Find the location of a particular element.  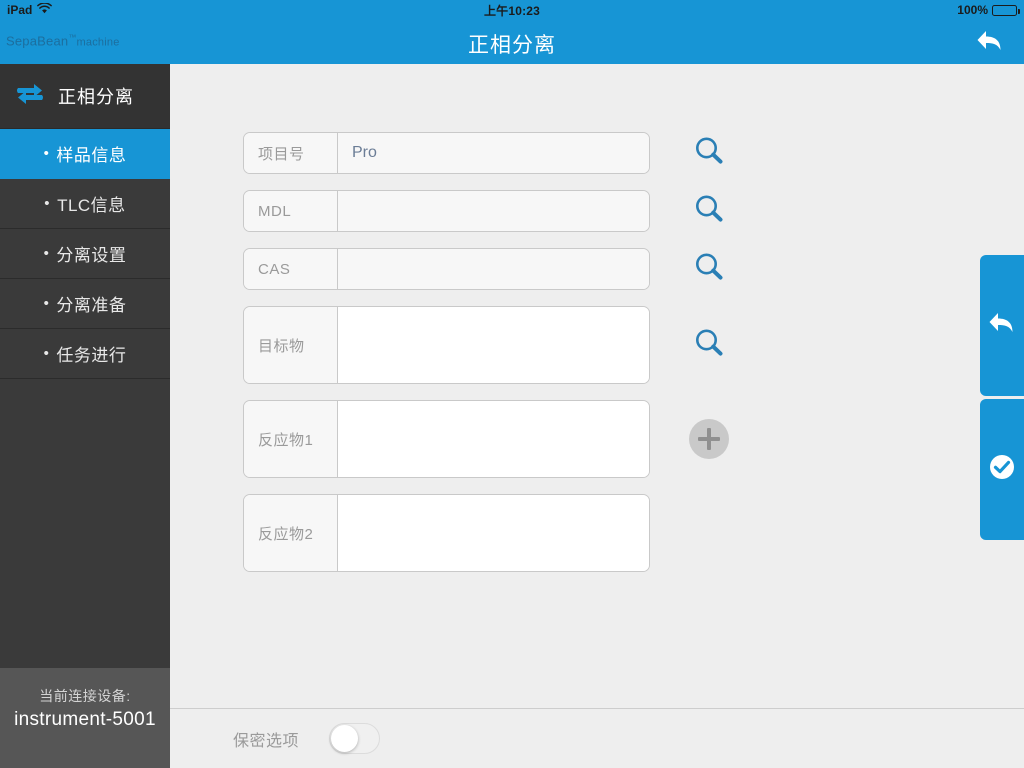

sidebar-item-tlc-info: • TLC信息 is located at coordinates (85, 204).